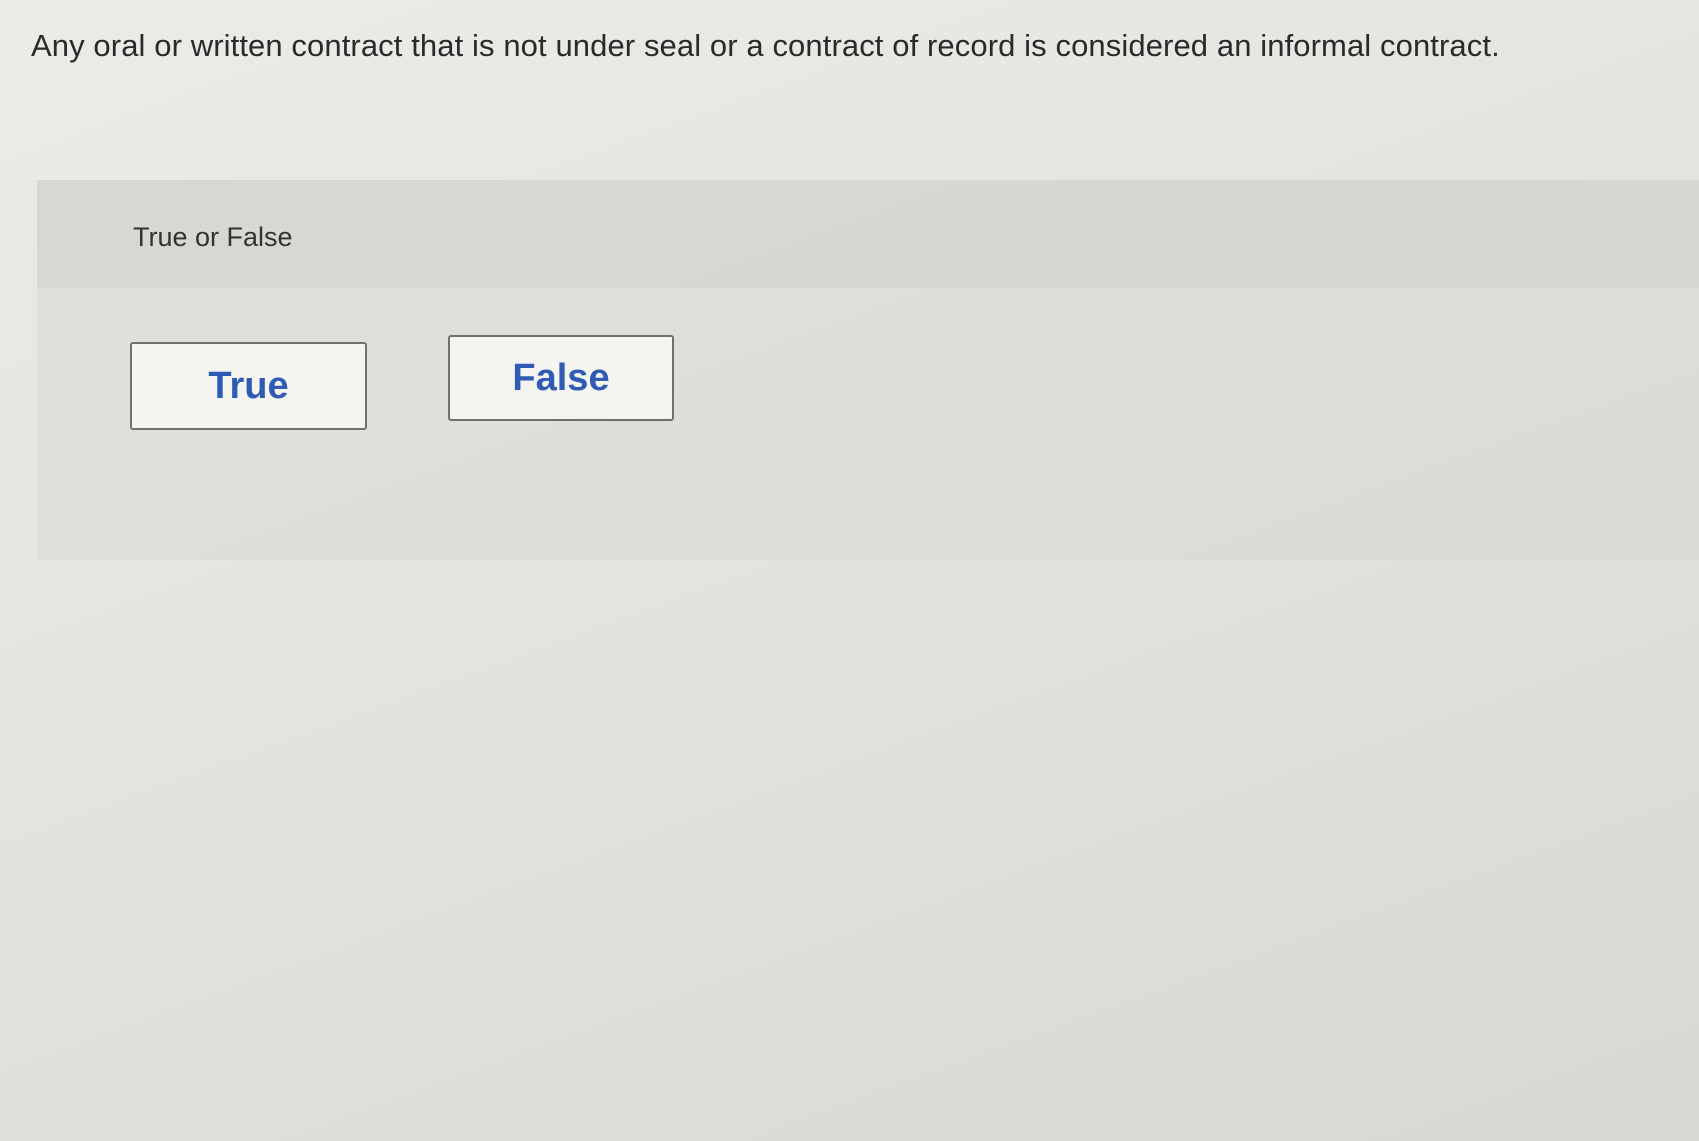  Describe the element at coordinates (561, 378) in the screenshot. I see `false-button: False` at that location.